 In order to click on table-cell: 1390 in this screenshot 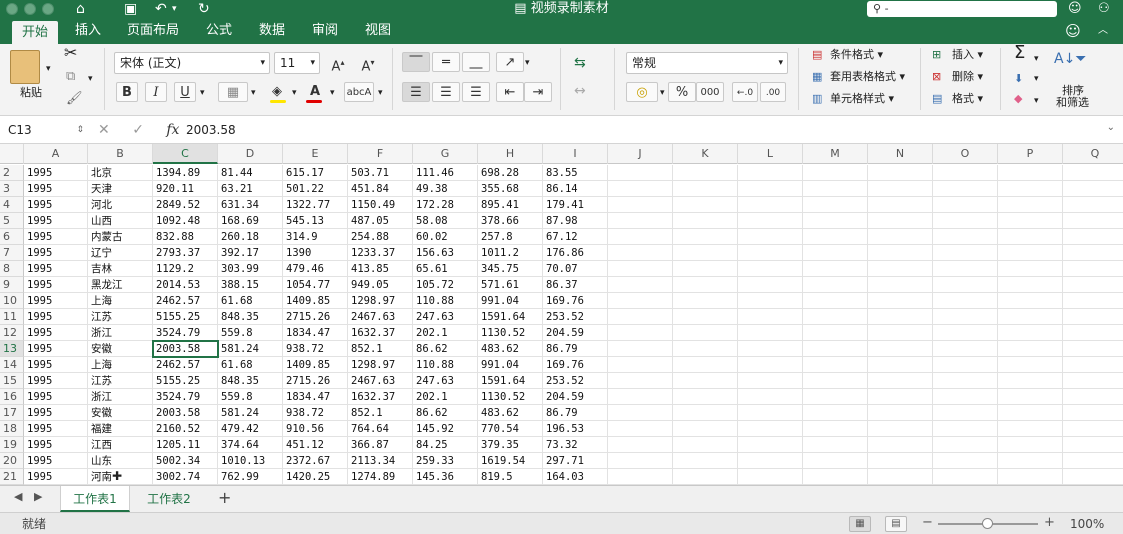, I will do `click(315, 253)`.